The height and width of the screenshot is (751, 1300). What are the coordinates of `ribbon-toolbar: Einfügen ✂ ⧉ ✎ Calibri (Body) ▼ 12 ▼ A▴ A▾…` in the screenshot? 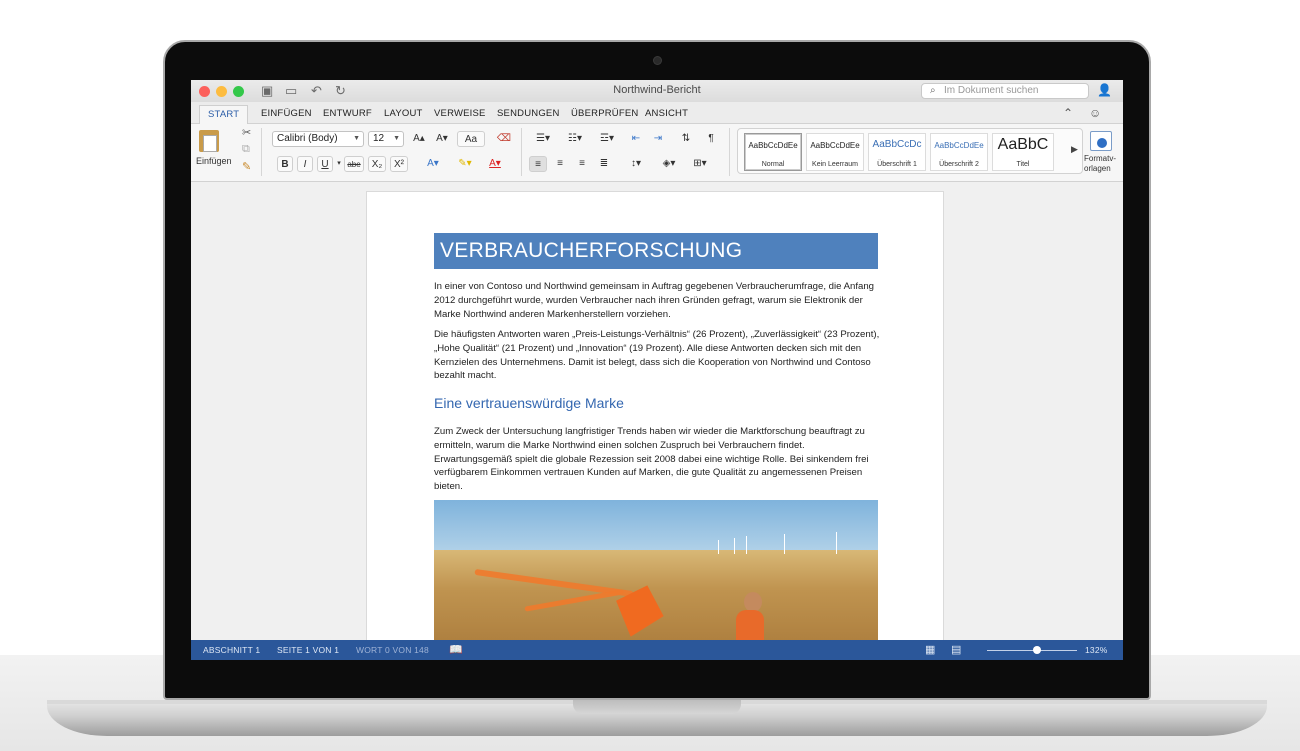 It's located at (657, 153).